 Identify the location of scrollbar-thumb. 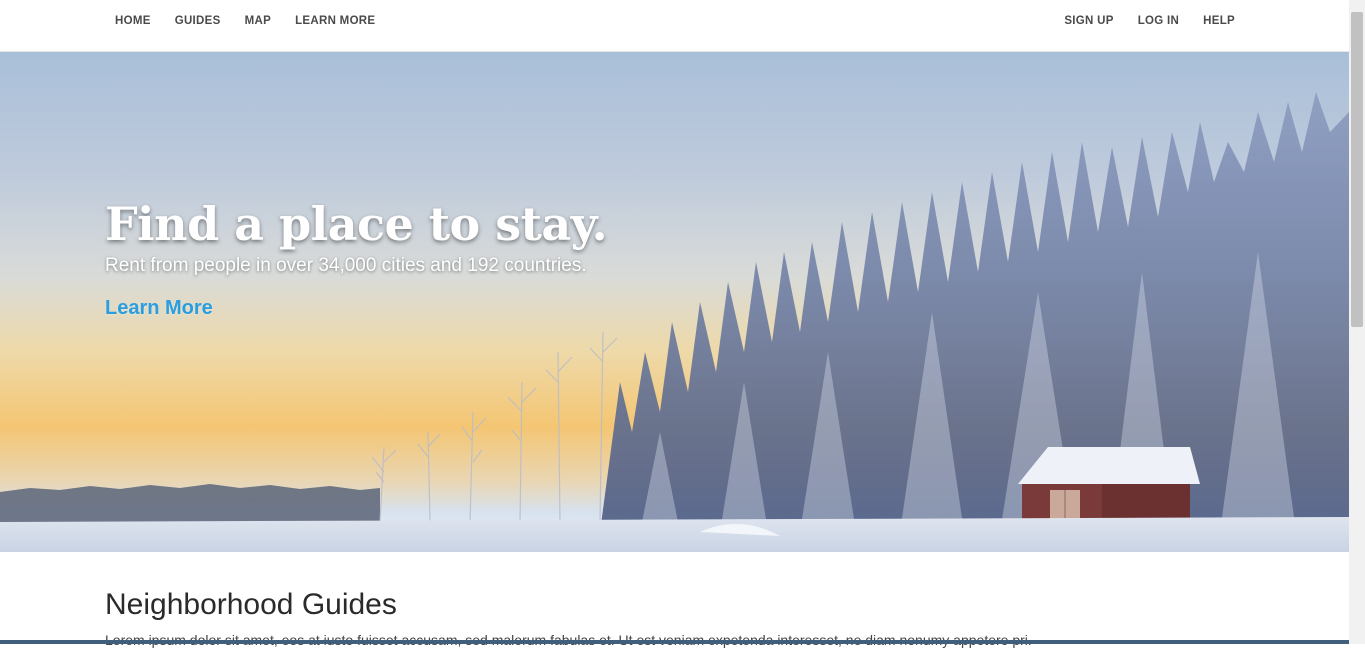
(1357, 169).